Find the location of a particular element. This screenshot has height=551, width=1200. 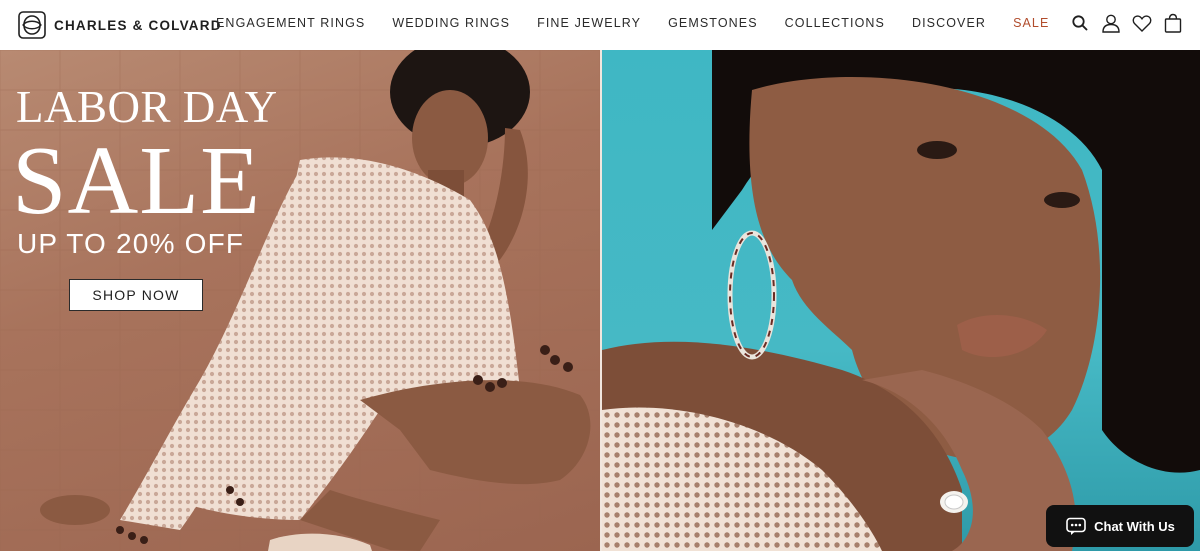

brand-name: CHARLES & COLVARD is located at coordinates (138, 25).